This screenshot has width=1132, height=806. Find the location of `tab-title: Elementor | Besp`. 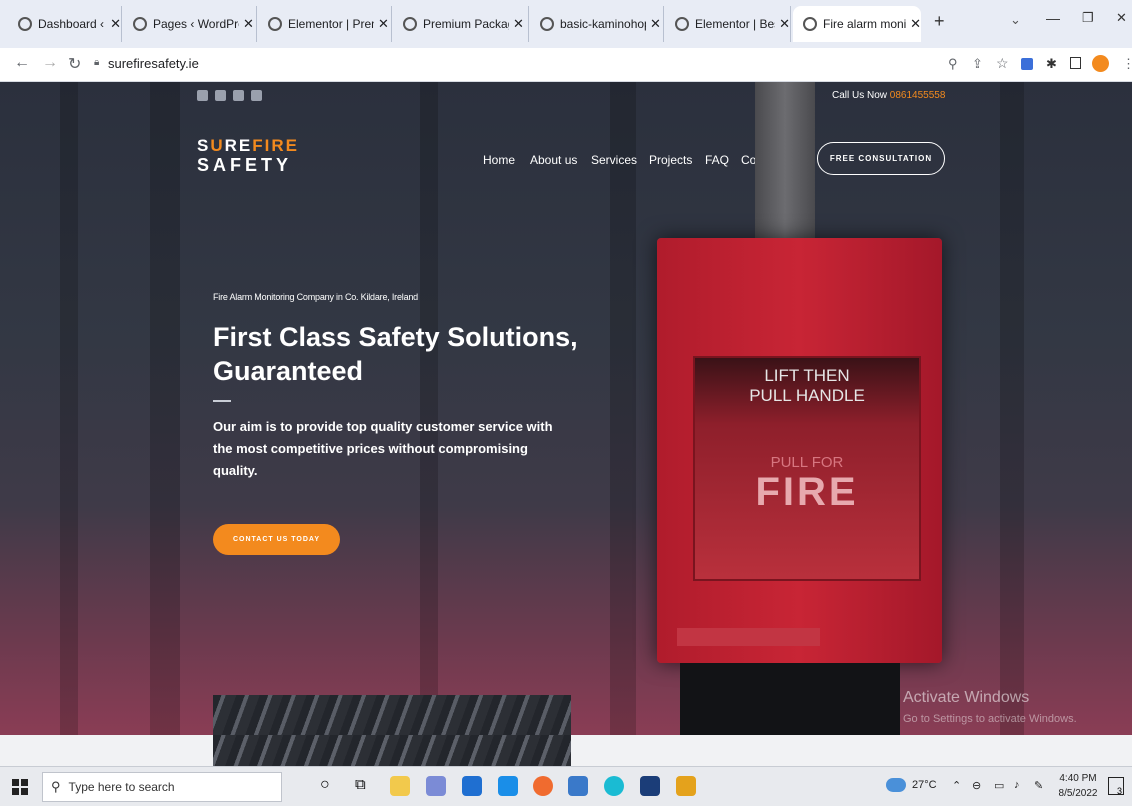

tab-title: Elementor | Besp is located at coordinates (735, 24).